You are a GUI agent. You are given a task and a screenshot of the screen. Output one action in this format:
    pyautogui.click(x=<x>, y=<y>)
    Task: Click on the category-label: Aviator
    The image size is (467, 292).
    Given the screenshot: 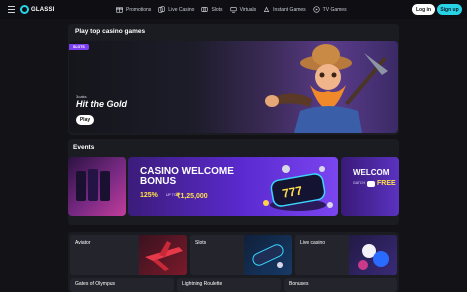 What is the action you would take?
    pyautogui.click(x=83, y=243)
    